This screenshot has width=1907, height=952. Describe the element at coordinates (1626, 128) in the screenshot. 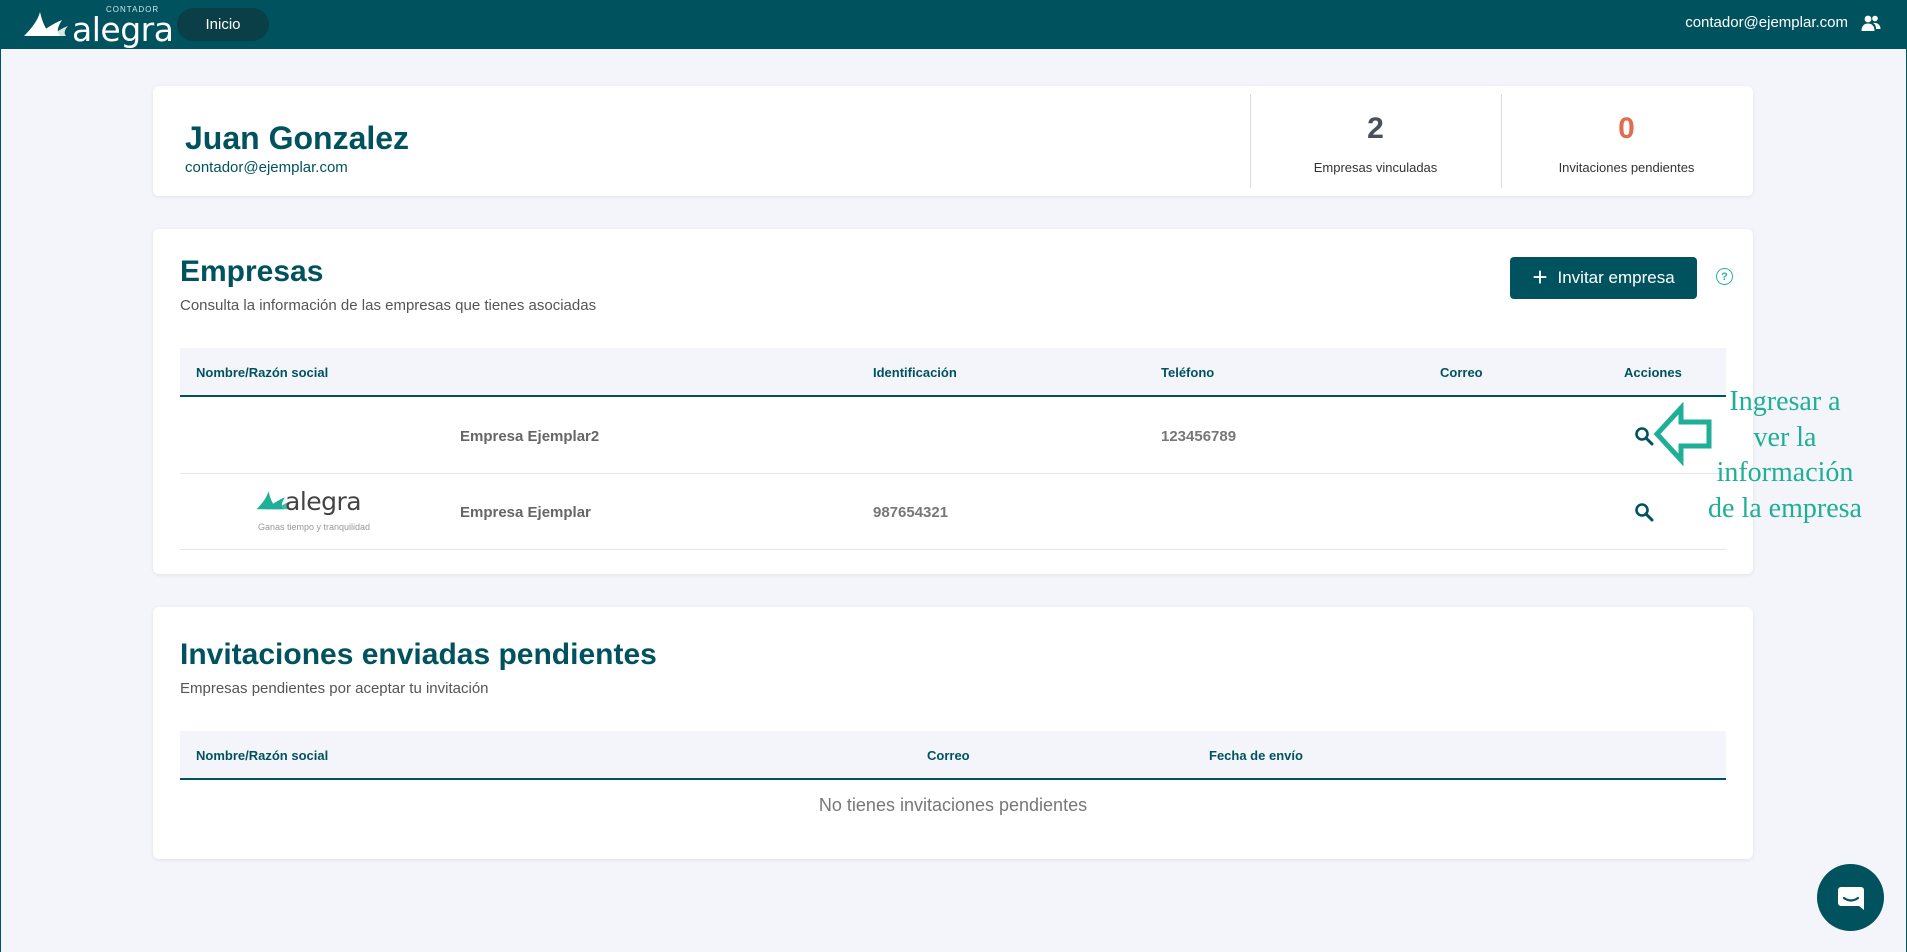

I see `stat-pending-invitations-value: 0` at that location.